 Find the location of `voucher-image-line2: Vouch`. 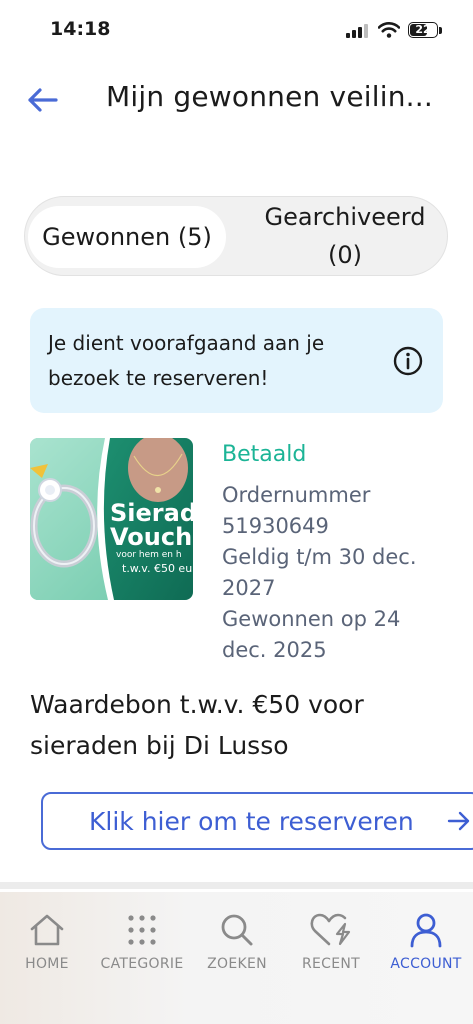

voucher-image-line2: Vouch is located at coordinates (151, 537).